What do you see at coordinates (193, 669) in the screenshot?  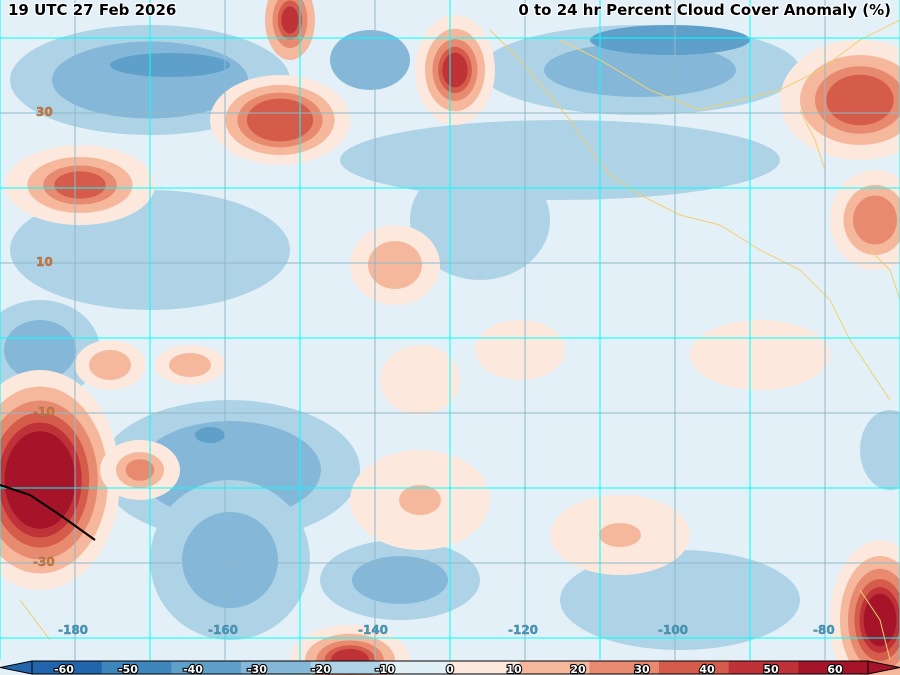 I see `colorbar-tick: -40` at bounding box center [193, 669].